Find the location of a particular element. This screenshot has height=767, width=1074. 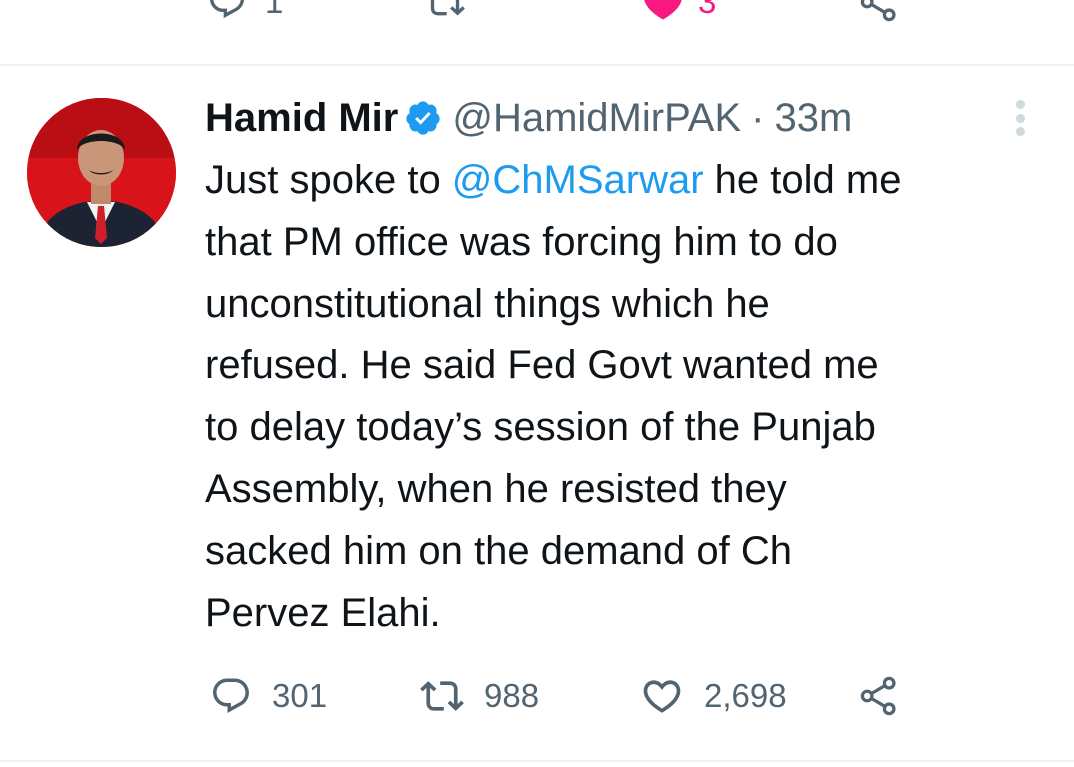

tweet-text-line: Pervez Elahi. is located at coordinates (323, 612).